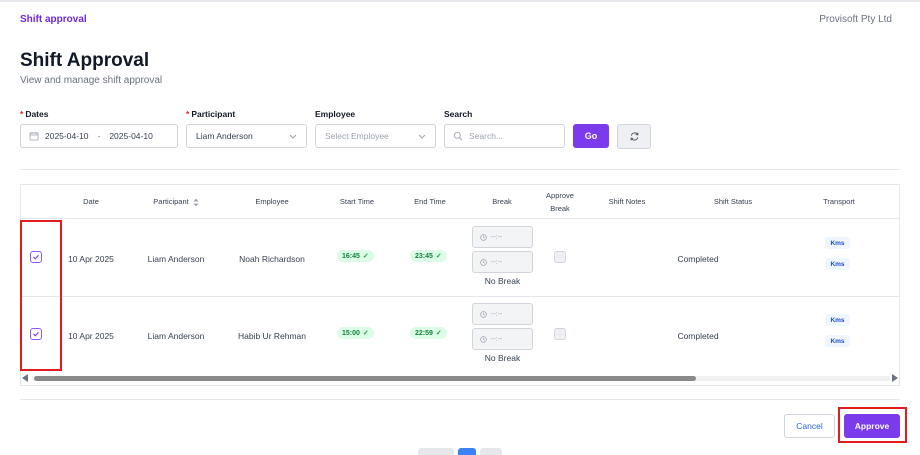 Image resolution: width=920 pixels, height=455 pixels. I want to click on cell-employee: Noah Richardson, so click(272, 258).